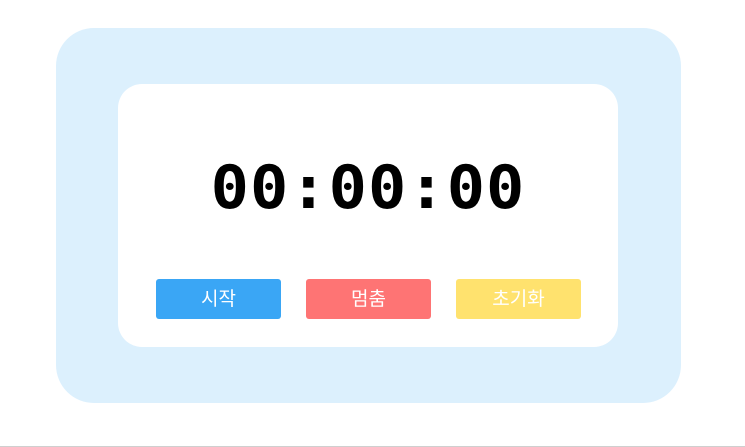  What do you see at coordinates (518, 299) in the screenshot?
I see `reset-button: 초기화` at bounding box center [518, 299].